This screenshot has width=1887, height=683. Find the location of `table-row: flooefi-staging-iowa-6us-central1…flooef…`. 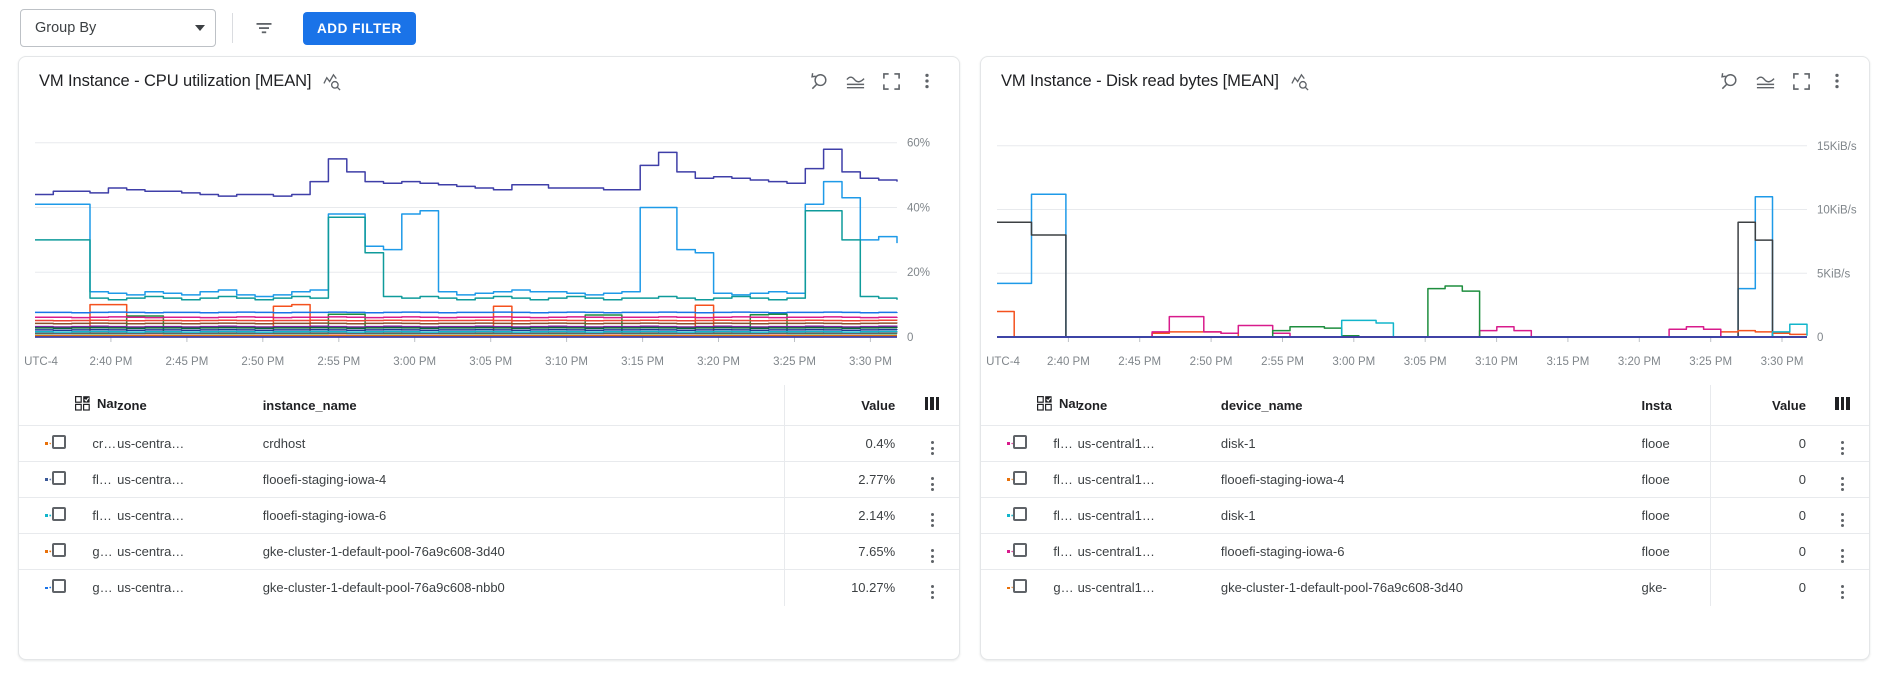

table-row: flooefi-staging-iowa-6us-central1…flooef… is located at coordinates (1425, 551).